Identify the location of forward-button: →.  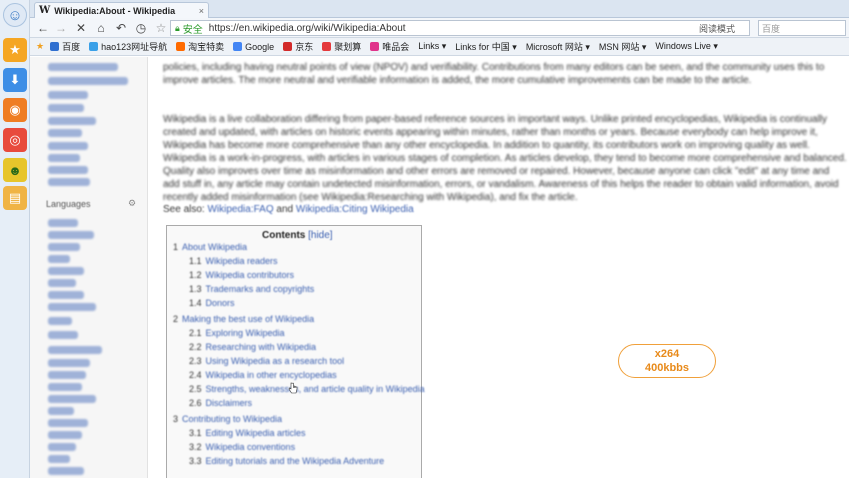
(61, 28).